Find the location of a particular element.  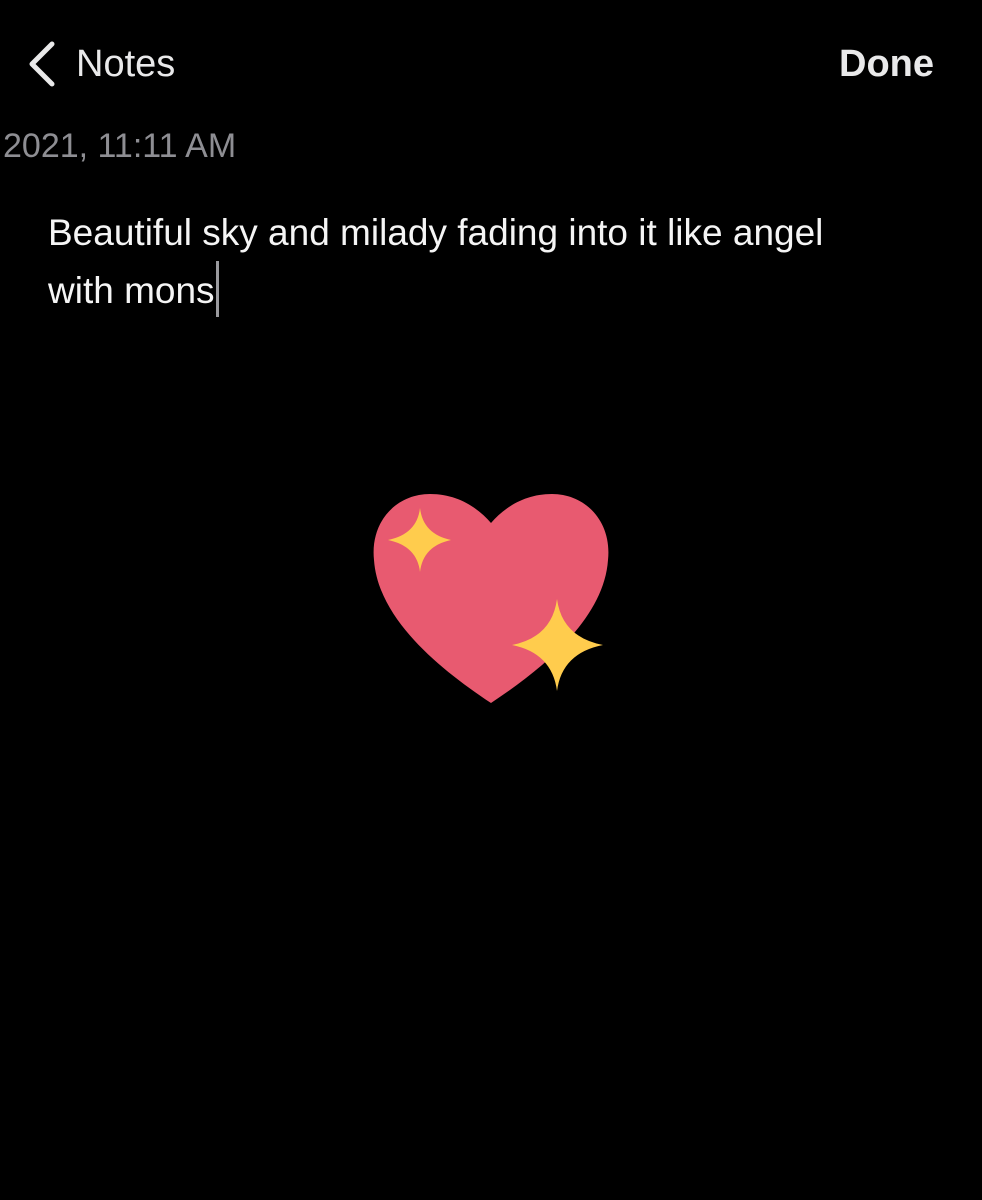

sparkling-heart-icon is located at coordinates (491, 598).